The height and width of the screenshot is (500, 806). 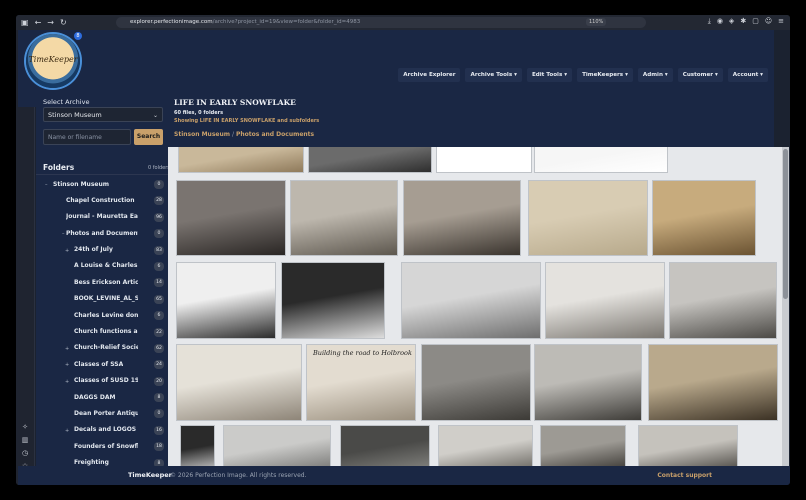 What do you see at coordinates (111, 431) in the screenshot?
I see `folder-tree-item: + Decals and LOGOS 16` at bounding box center [111, 431].